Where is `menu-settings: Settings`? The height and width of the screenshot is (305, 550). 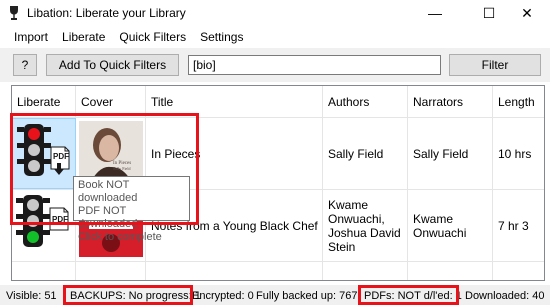
menu-settings: Settings is located at coordinates (221, 37).